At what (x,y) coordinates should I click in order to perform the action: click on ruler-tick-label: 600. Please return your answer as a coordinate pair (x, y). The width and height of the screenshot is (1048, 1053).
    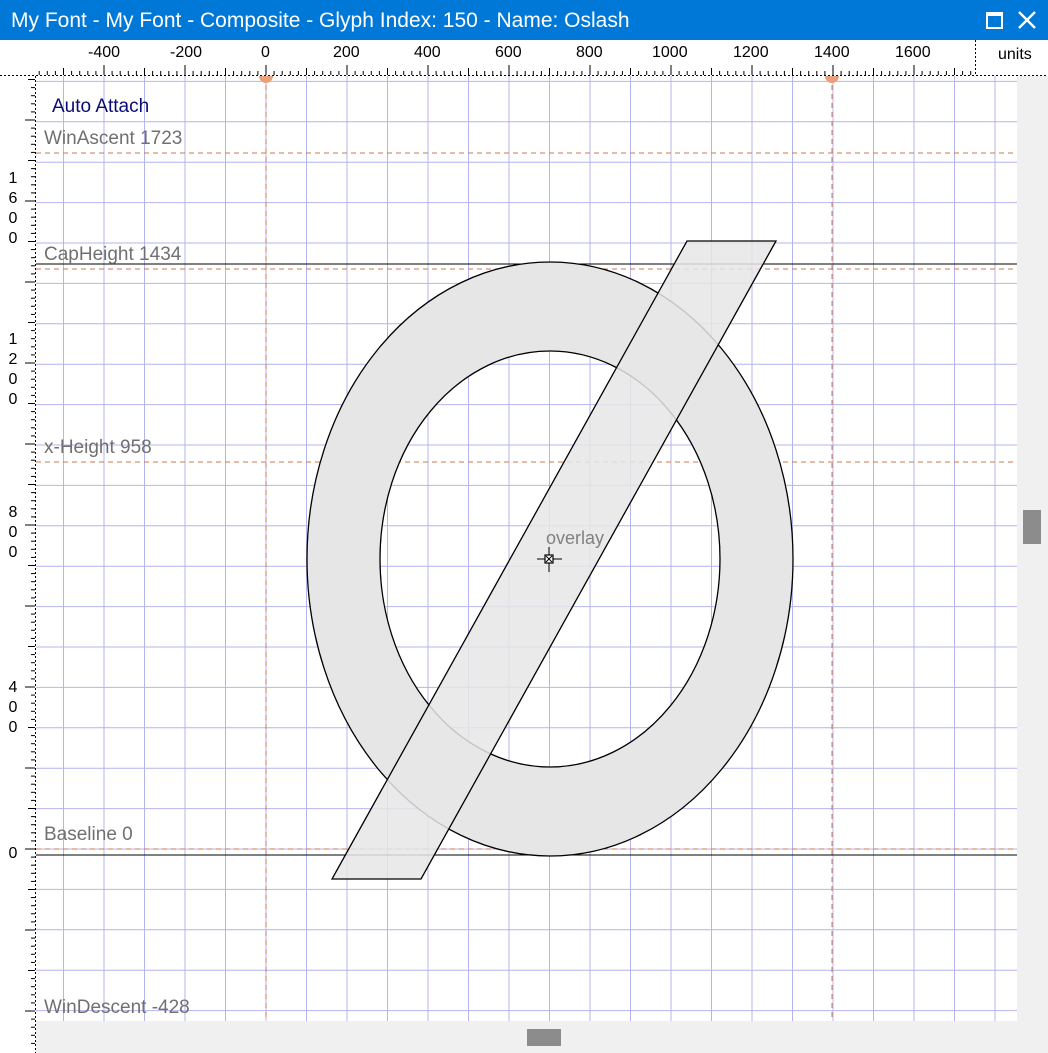
    Looking at the image, I should click on (508, 52).